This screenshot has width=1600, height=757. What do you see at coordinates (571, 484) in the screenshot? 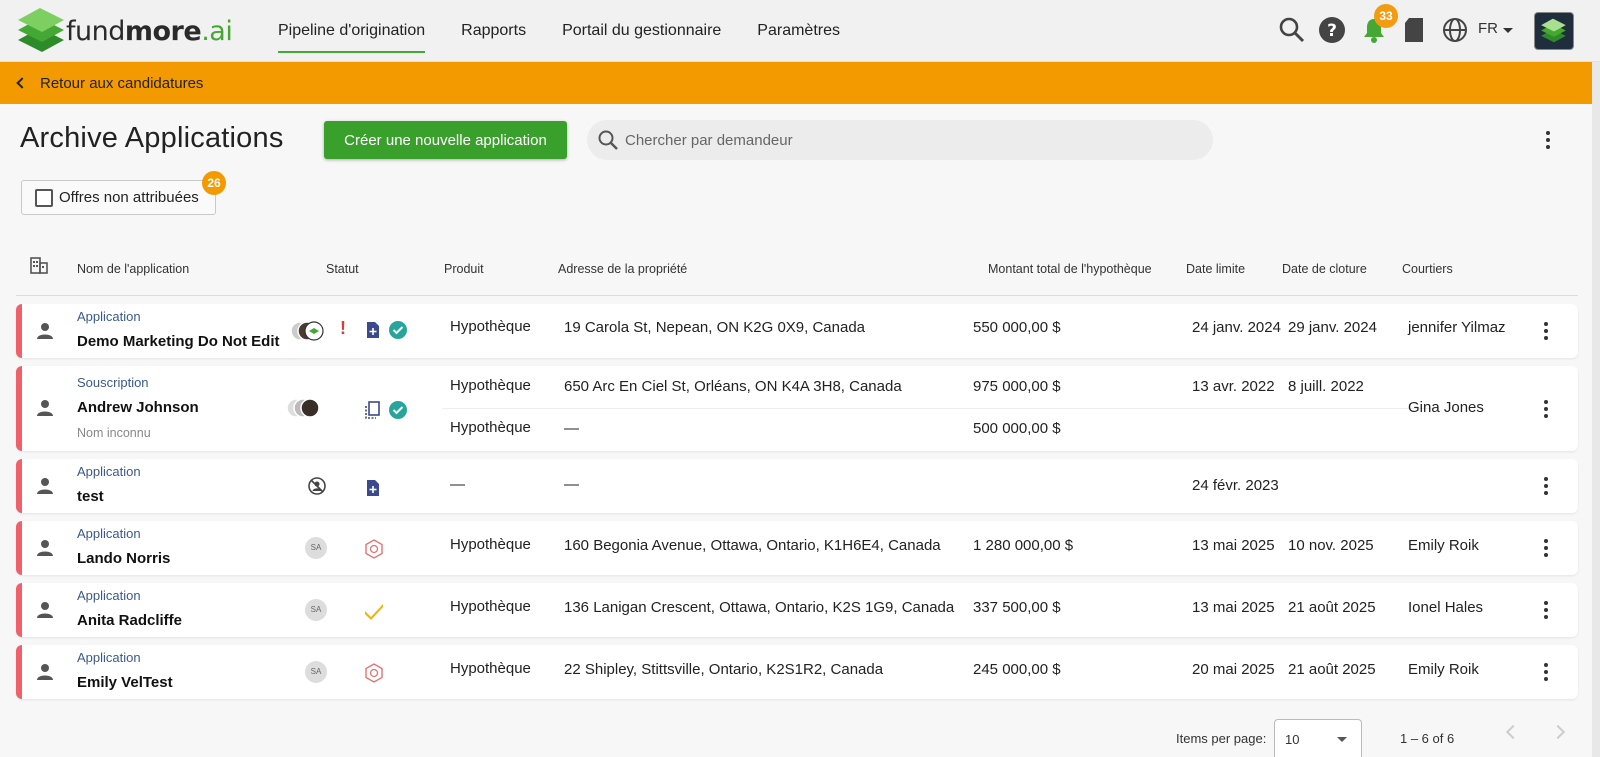
I see `address-cell: —` at bounding box center [571, 484].